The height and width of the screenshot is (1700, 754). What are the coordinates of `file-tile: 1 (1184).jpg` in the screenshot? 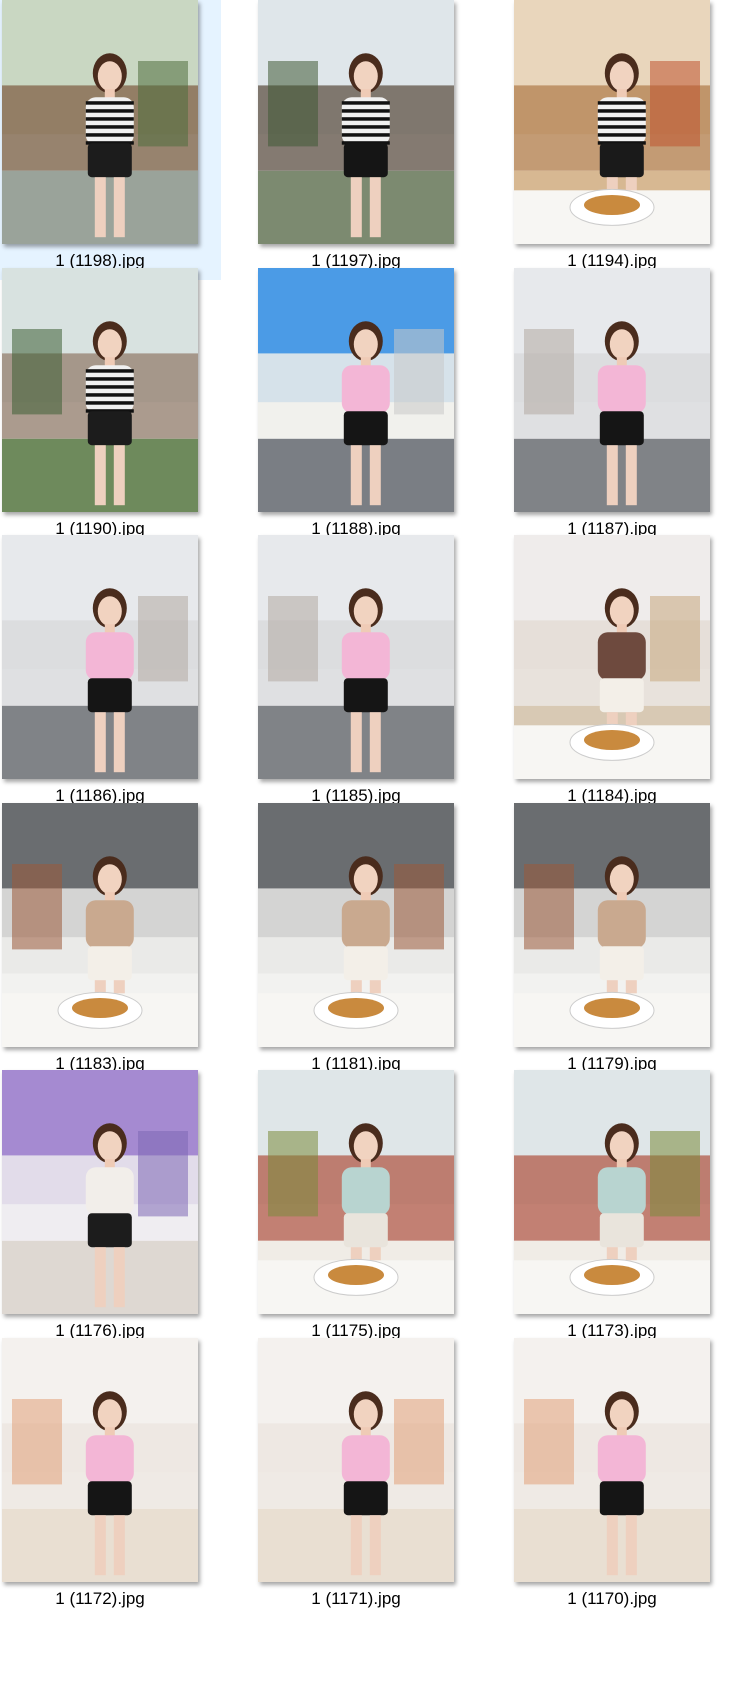 It's located at (630, 675).